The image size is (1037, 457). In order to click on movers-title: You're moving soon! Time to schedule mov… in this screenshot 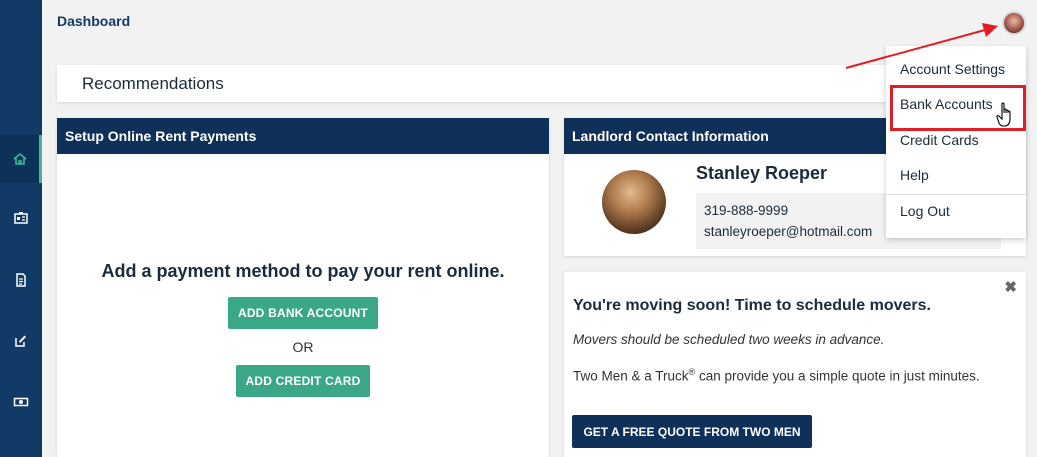, I will do `click(752, 305)`.